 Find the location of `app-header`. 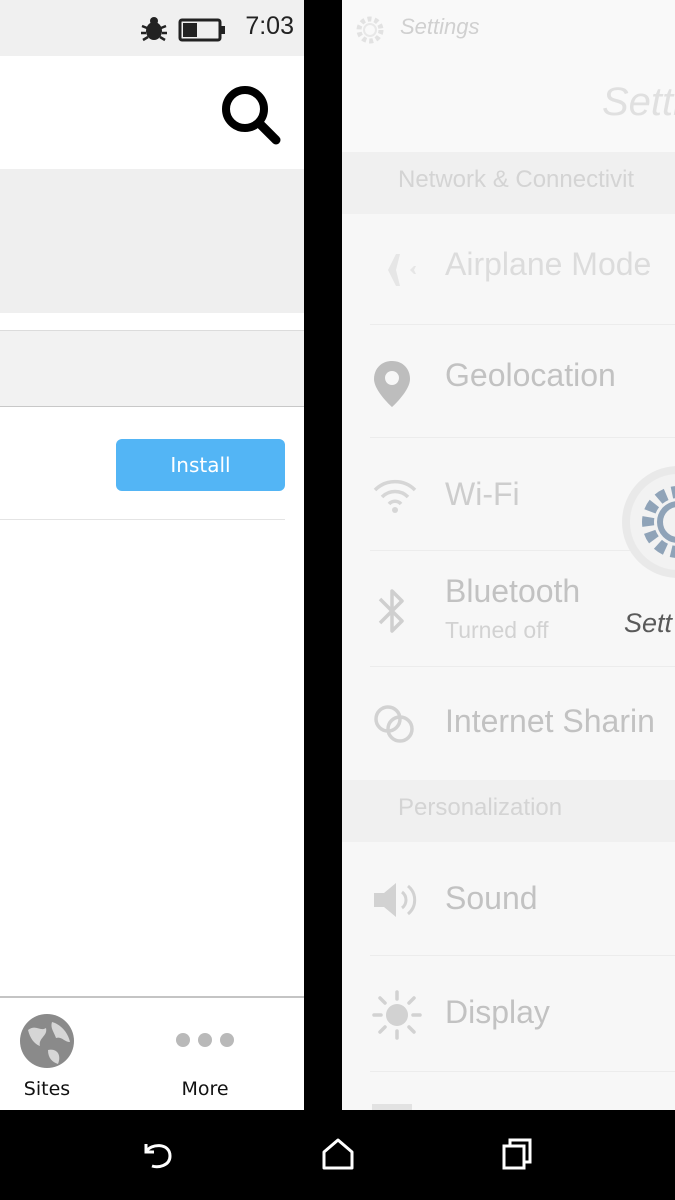

app-header is located at coordinates (152, 112).